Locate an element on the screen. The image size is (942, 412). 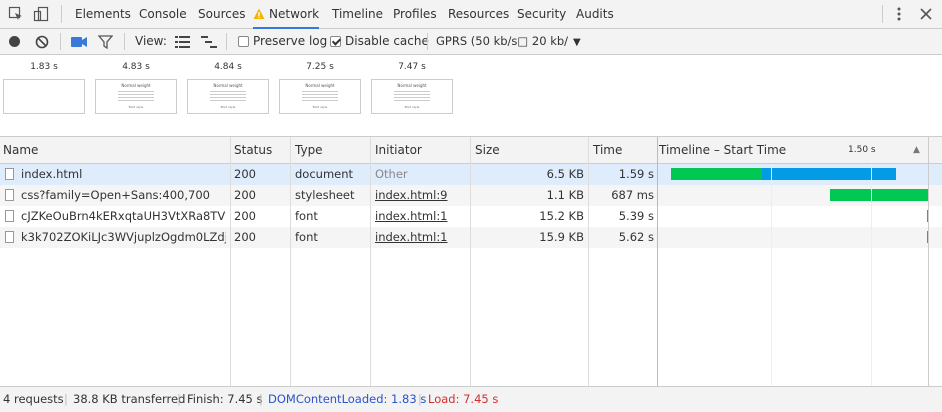
column-size-header: Size is located at coordinates (487, 150).